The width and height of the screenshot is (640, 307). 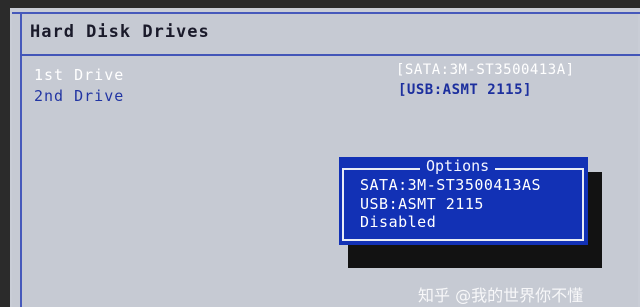 I want to click on drive-2-value: [USB:ASMT 2115], so click(x=465, y=90).